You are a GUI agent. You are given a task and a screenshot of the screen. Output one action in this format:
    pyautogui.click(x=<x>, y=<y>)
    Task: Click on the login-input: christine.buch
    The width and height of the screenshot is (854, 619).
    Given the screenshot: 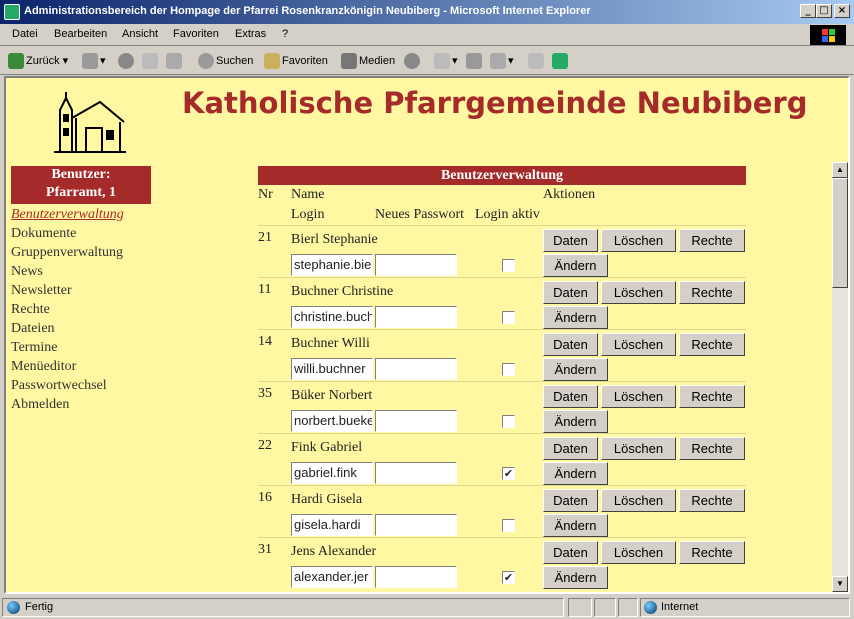 What is the action you would take?
    pyautogui.click(x=332, y=317)
    